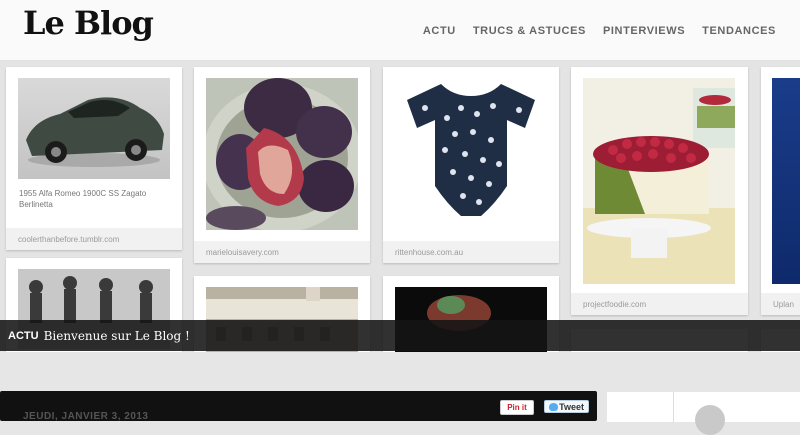 The image size is (800, 435). I want to click on car-source: coolerthanbefore.tumblr.com, so click(94, 239).